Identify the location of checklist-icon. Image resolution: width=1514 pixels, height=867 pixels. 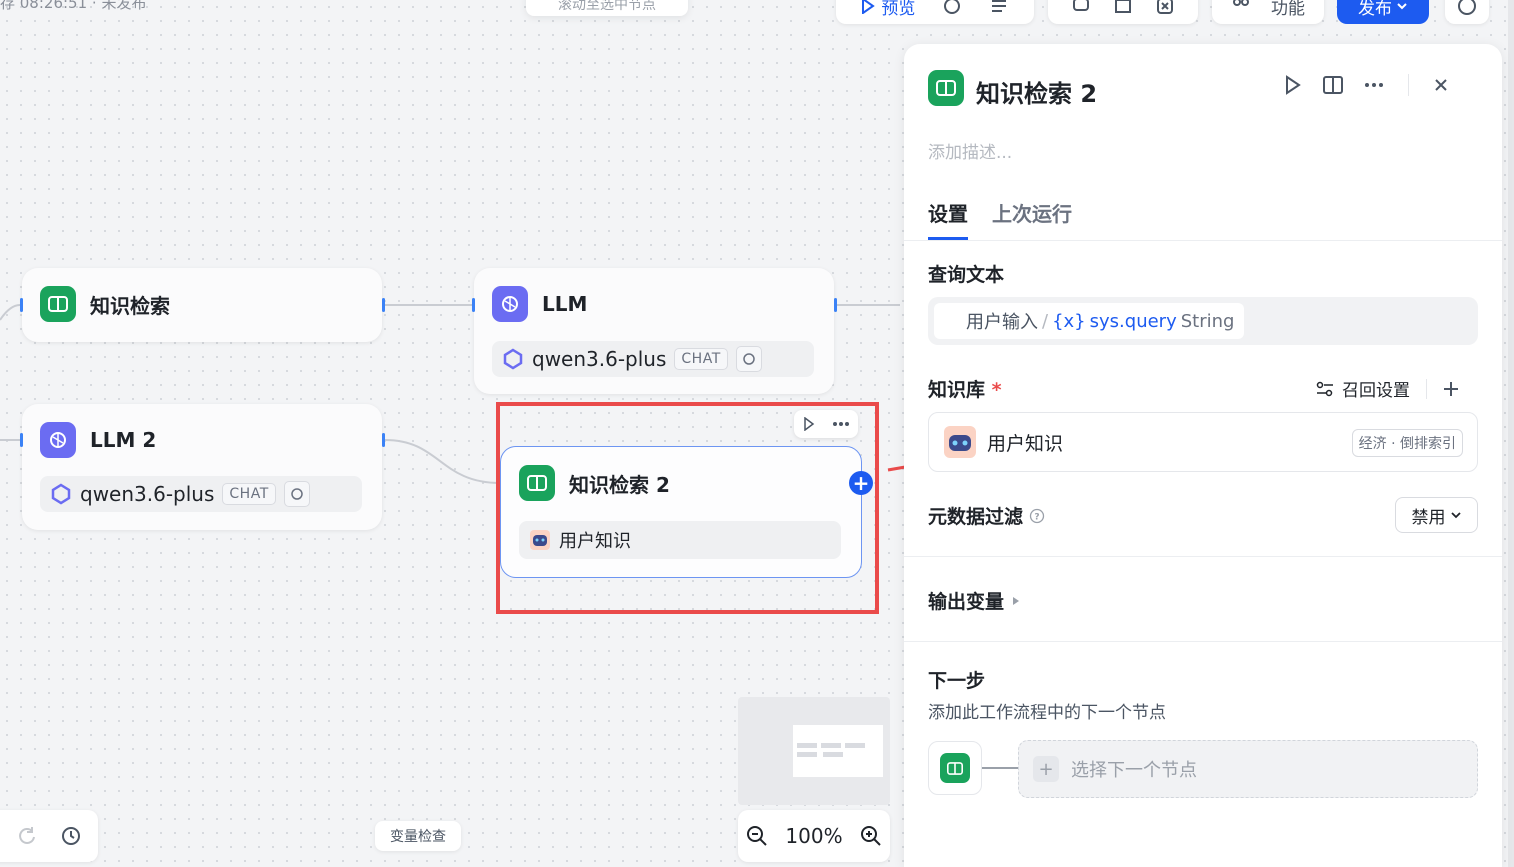
(999, 8).